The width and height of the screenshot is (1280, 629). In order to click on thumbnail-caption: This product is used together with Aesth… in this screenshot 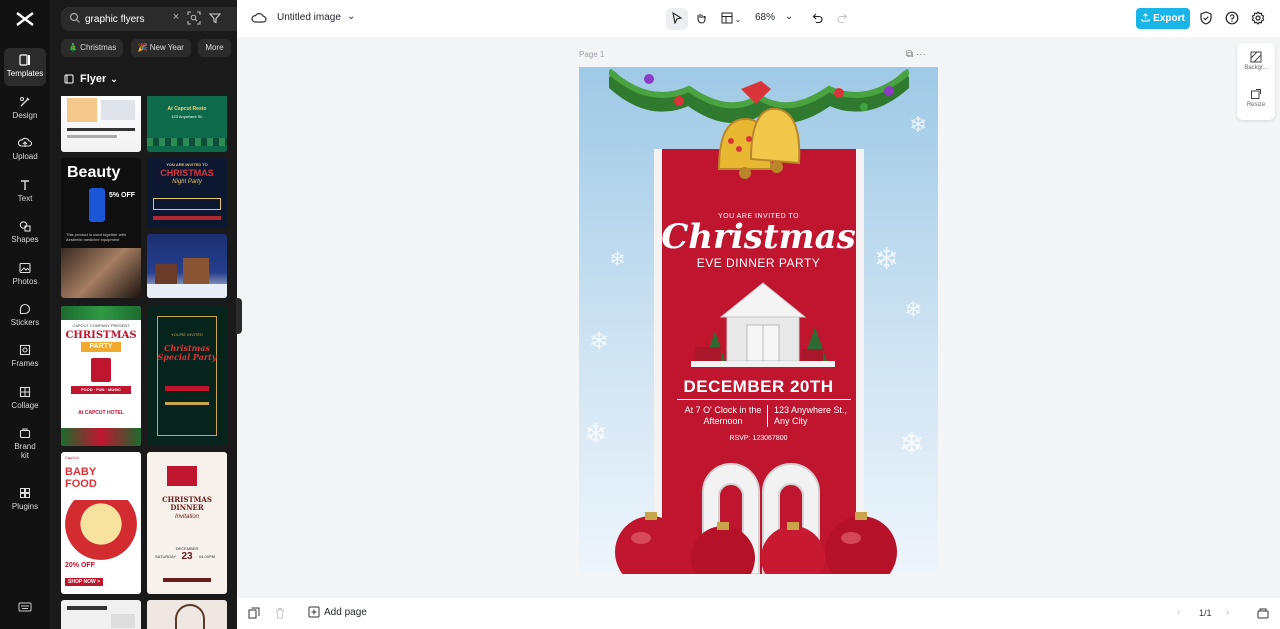, I will do `click(96, 237)`.